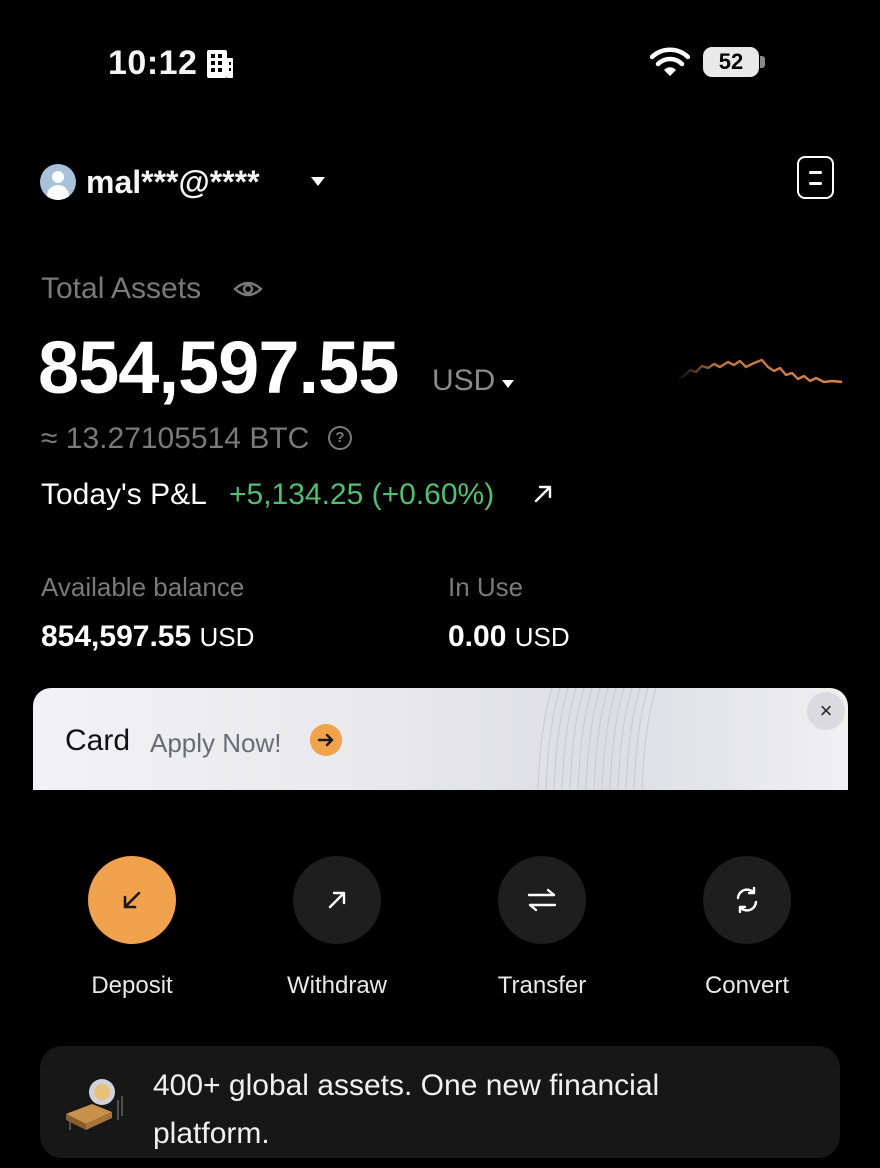  Describe the element at coordinates (731, 62) in the screenshot. I see `battery-indicator: 52` at that location.